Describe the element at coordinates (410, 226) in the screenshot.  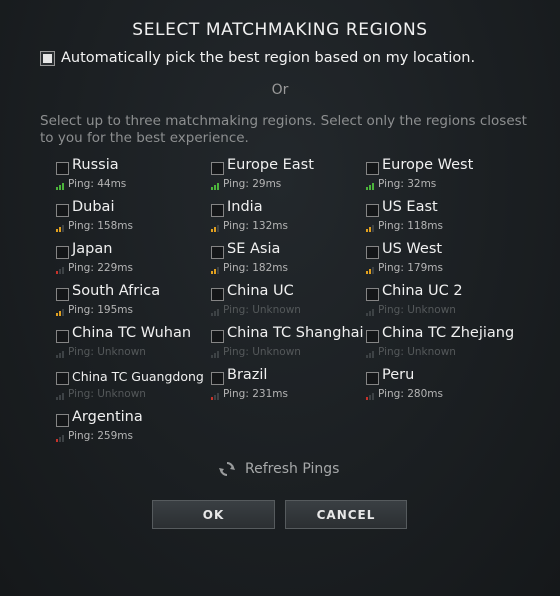
I see `ping-text: Ping: 118ms` at that location.